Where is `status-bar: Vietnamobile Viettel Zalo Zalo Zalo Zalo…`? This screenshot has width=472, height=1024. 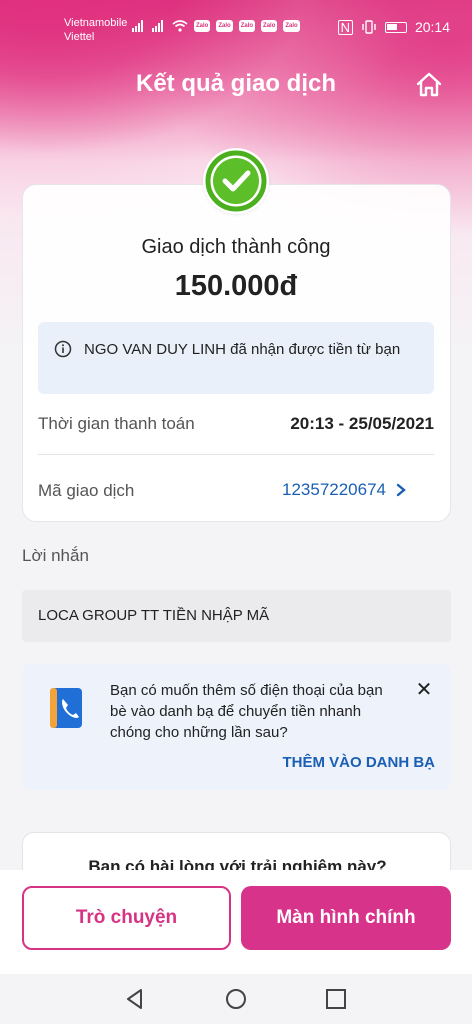 status-bar: Vietnamobile Viettel Zalo Zalo Zalo Zalo… is located at coordinates (236, 25).